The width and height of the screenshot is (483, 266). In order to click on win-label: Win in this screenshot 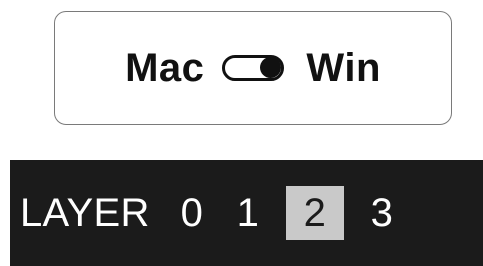, I will do `click(343, 68)`.